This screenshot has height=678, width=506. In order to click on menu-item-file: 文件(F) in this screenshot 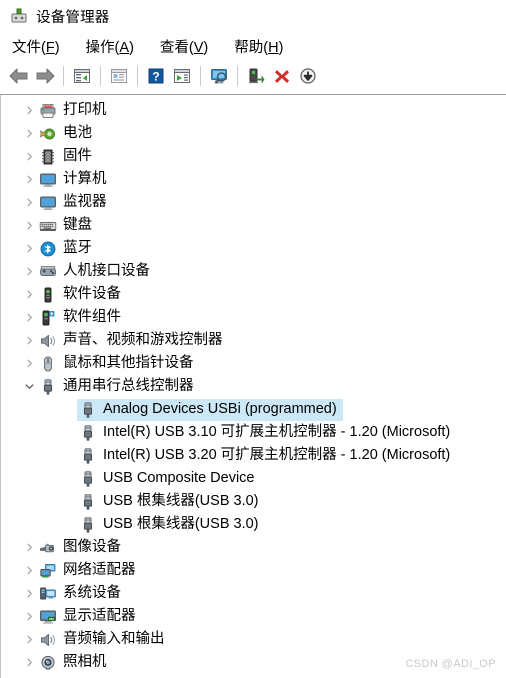, I will do `click(36, 46)`.